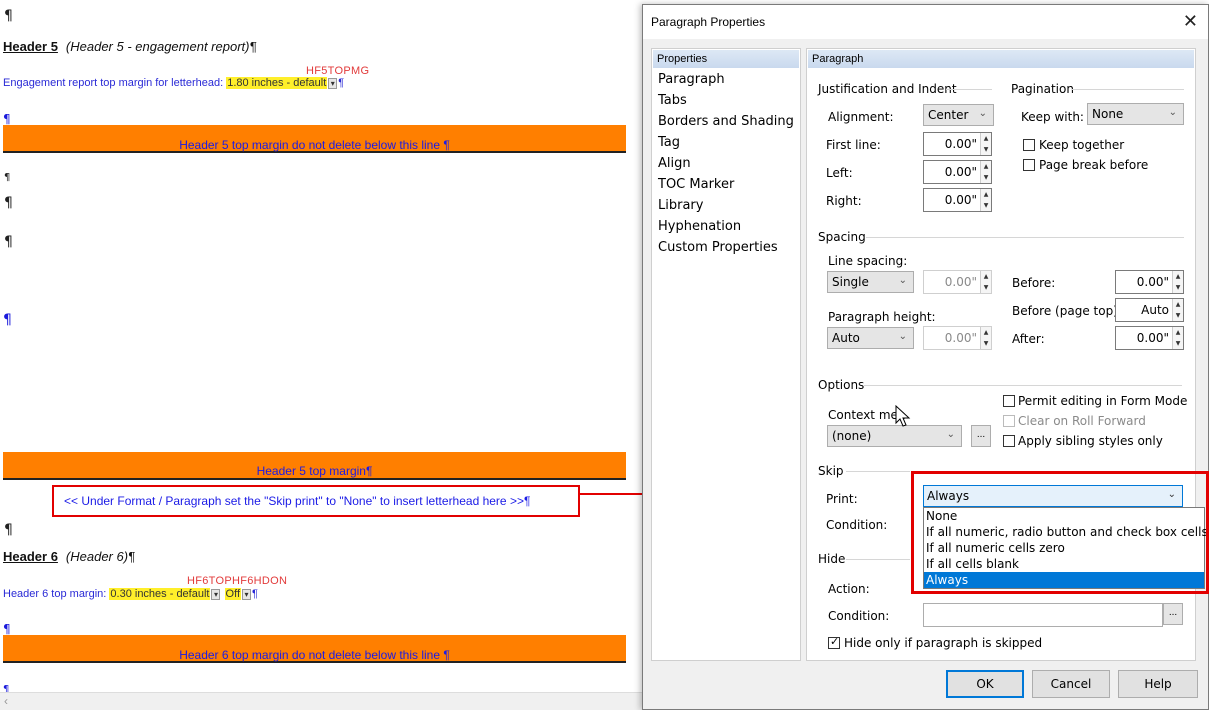 The height and width of the screenshot is (710, 1209). Describe the element at coordinates (903, 416) in the screenshot. I see `mouse-pointer-icon` at that location.